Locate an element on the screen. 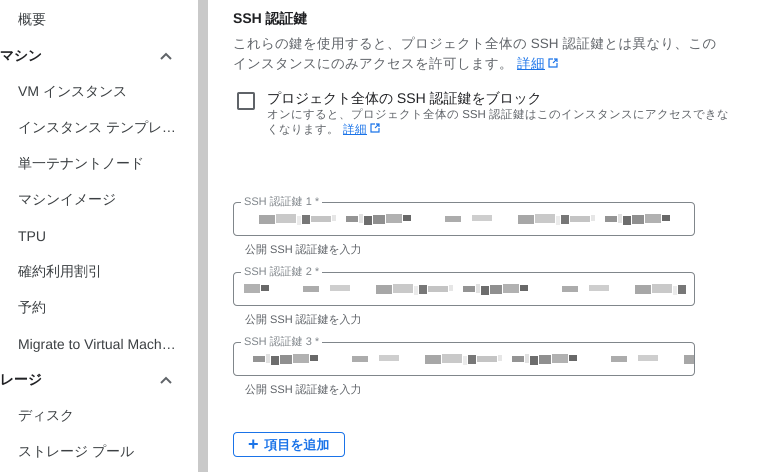  scrollbar is located at coordinates (203, 236).